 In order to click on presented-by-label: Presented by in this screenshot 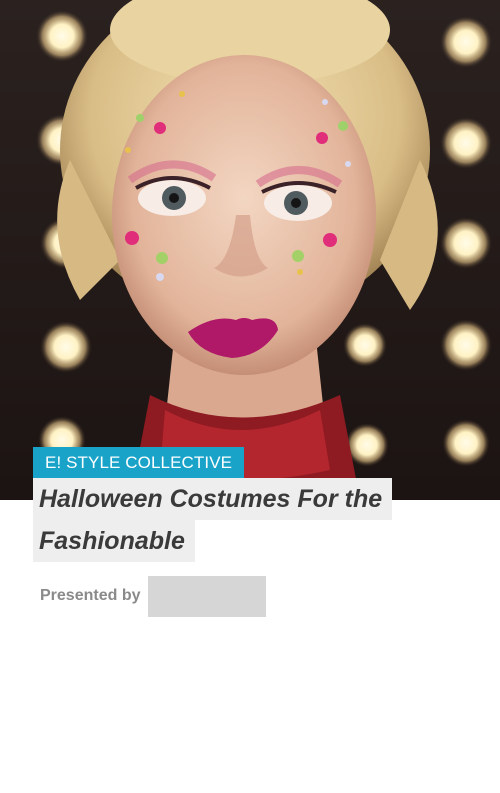, I will do `click(90, 595)`.